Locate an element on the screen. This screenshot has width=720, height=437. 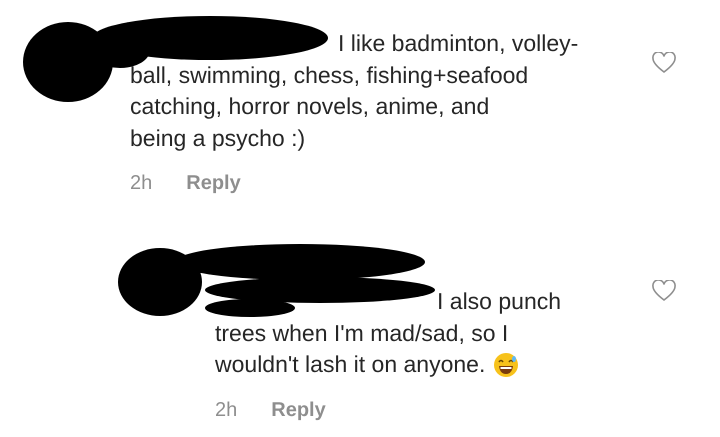
comment-text: I also punch is located at coordinates (499, 301).